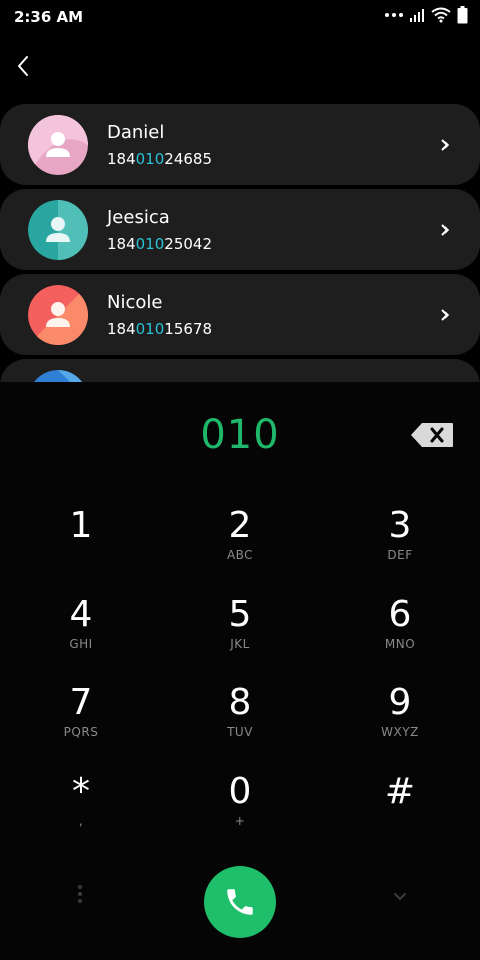 The width and height of the screenshot is (480, 960). What do you see at coordinates (240, 723) in the screenshot?
I see `key-8: 8 TUV` at bounding box center [240, 723].